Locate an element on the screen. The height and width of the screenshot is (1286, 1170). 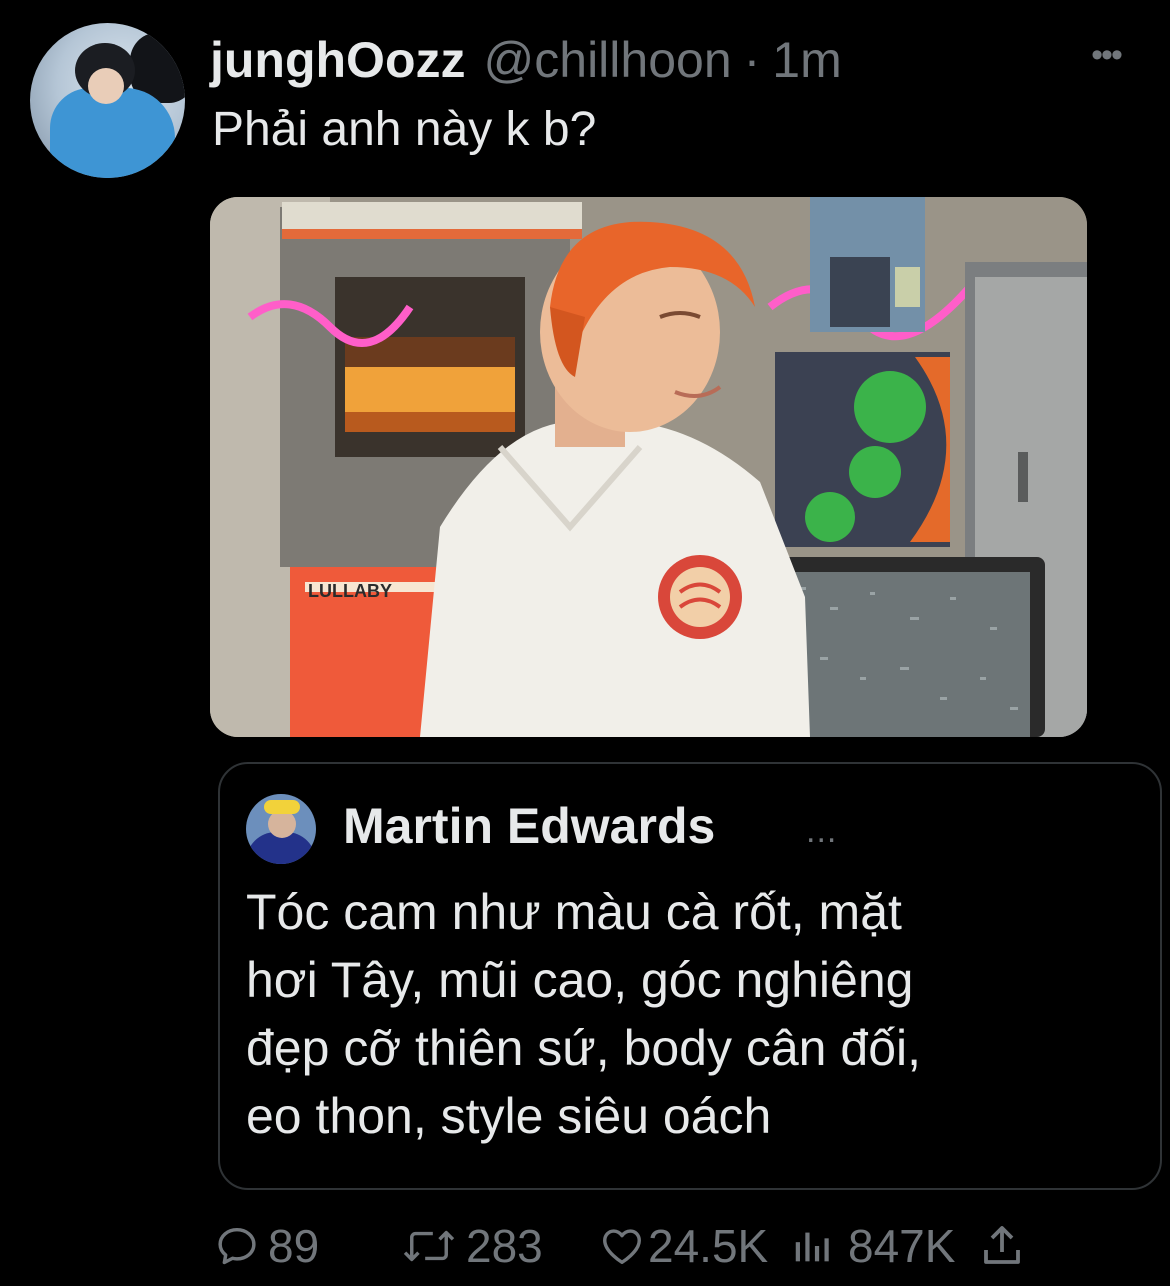
quoted-text-line: Tóc cam như màu cà rốt, mặt is located at coordinates (574, 912).